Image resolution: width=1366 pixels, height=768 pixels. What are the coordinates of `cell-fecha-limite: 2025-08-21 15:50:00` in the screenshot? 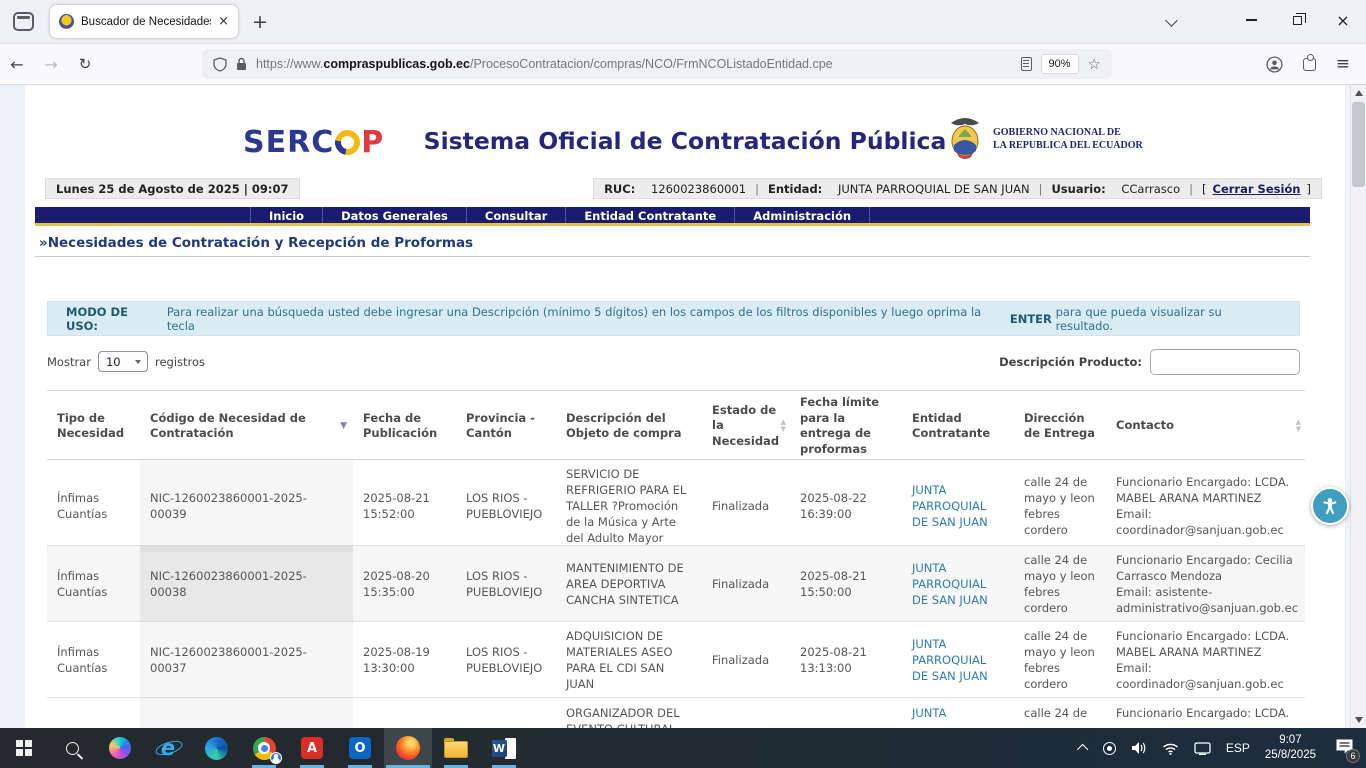 It's located at (833, 584).